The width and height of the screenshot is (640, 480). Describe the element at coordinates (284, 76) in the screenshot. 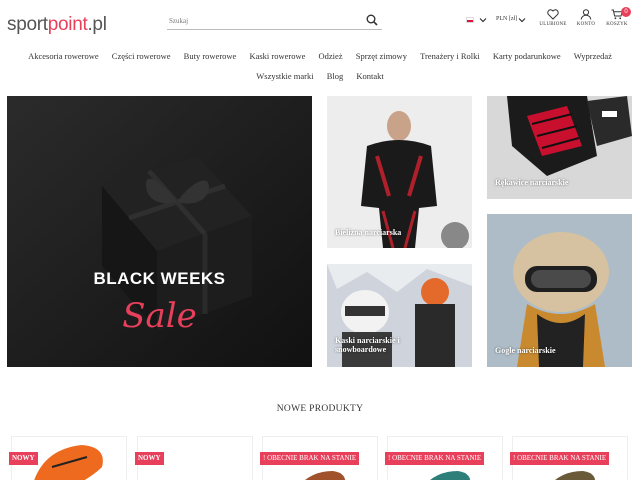

I see `nav-item-wszystkie-marki: Wszystkie marki` at that location.